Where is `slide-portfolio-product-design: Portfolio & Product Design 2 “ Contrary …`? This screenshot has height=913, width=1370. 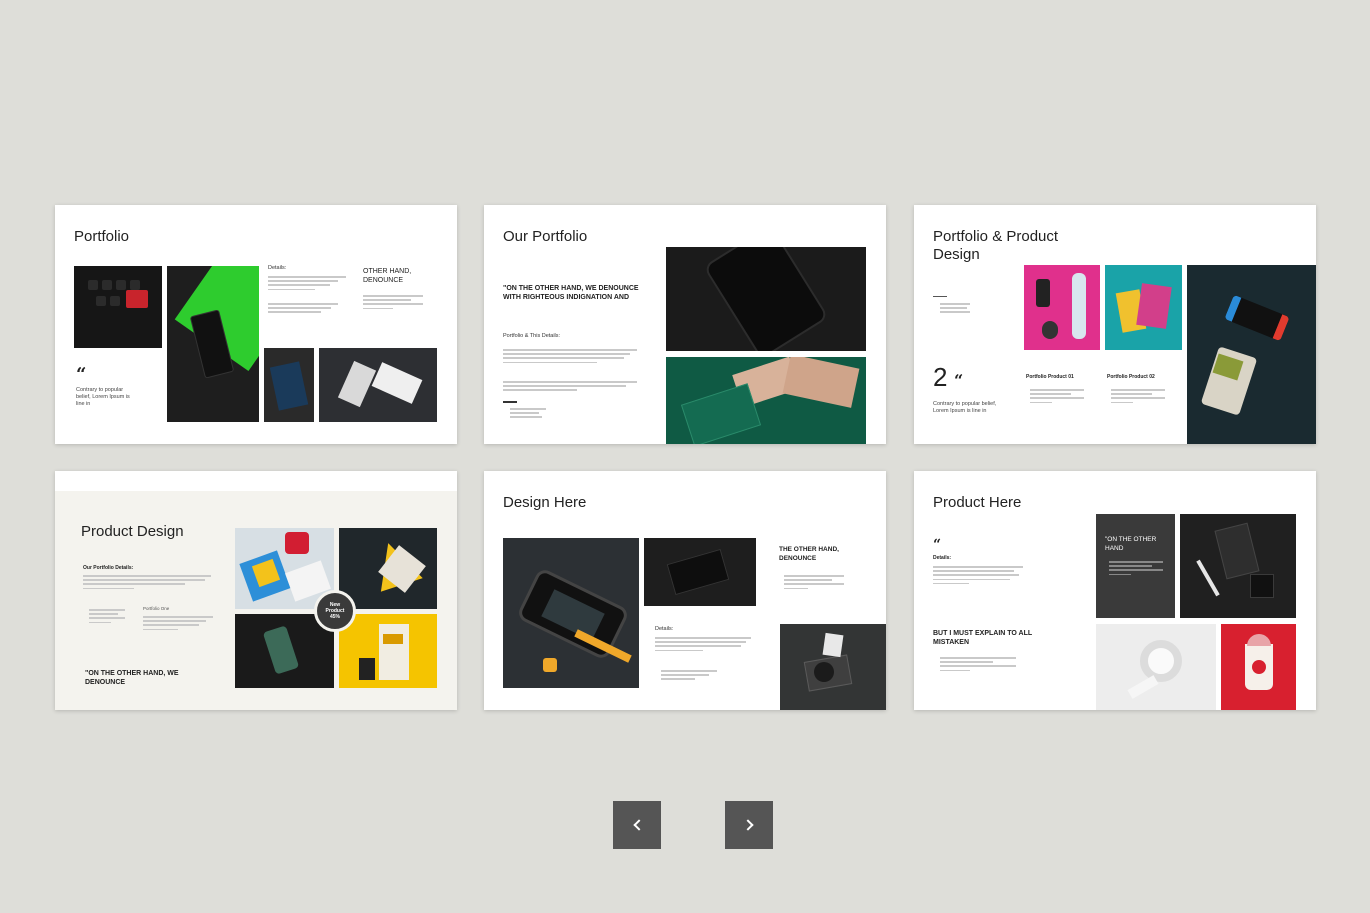 slide-portfolio-product-design: Portfolio & Product Design 2 “ Contrary … is located at coordinates (1115, 324).